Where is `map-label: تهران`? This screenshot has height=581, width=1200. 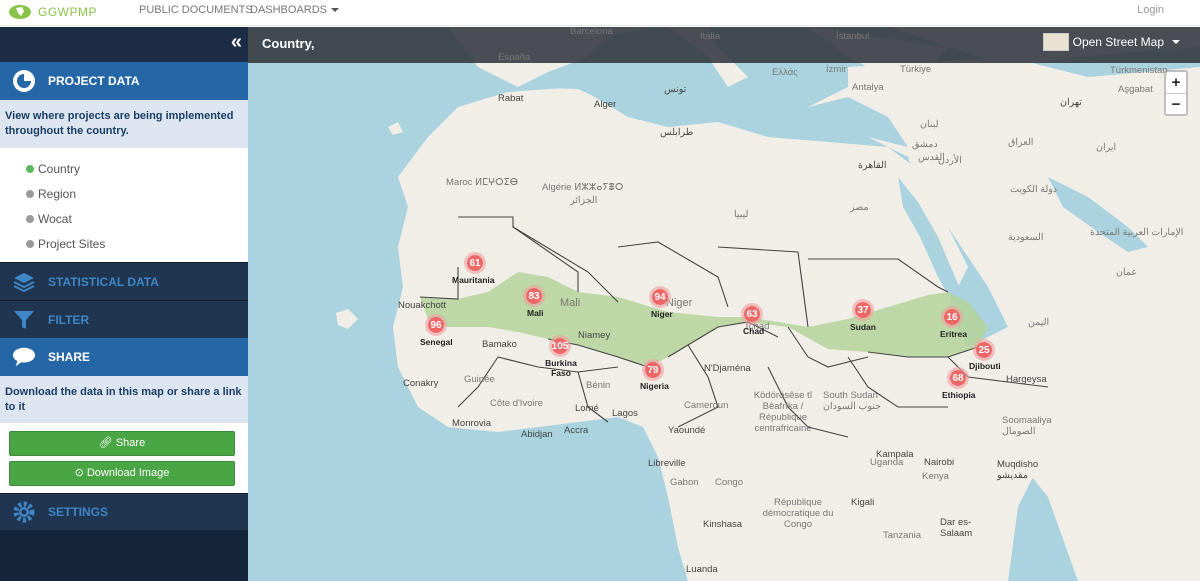 map-label: تهران is located at coordinates (1071, 102).